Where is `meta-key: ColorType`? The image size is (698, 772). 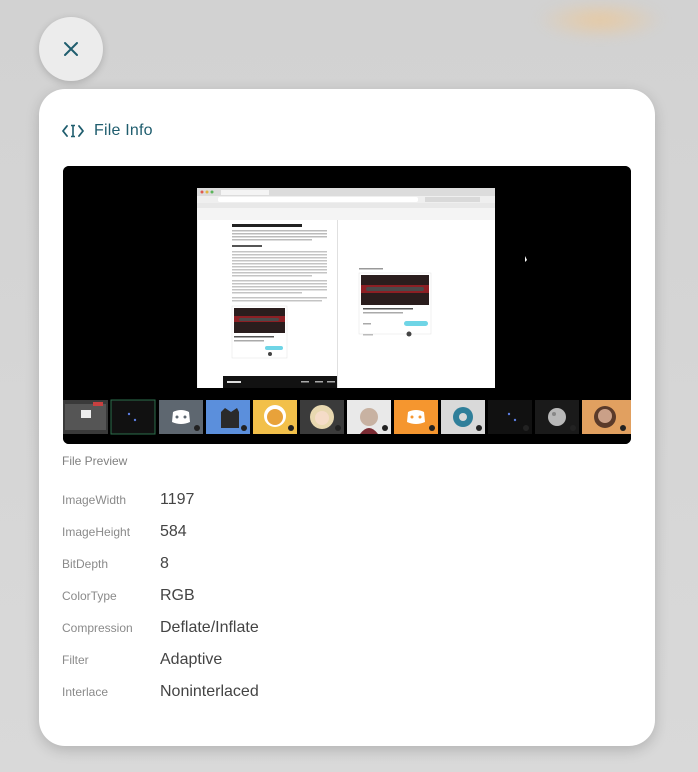 meta-key: ColorType is located at coordinates (89, 596).